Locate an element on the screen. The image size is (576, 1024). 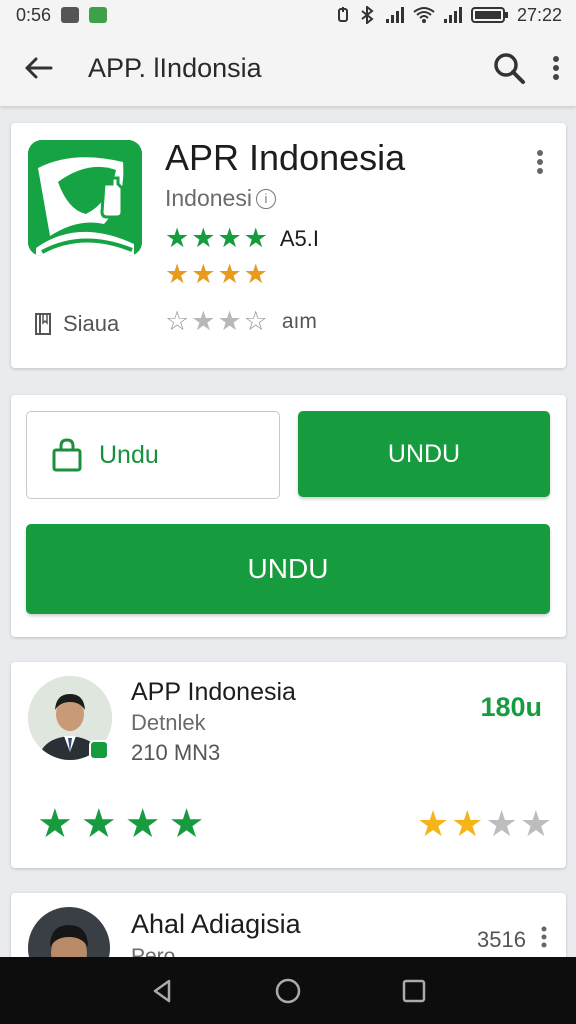
status-time-right: 27:22 is located at coordinates (539, 14).